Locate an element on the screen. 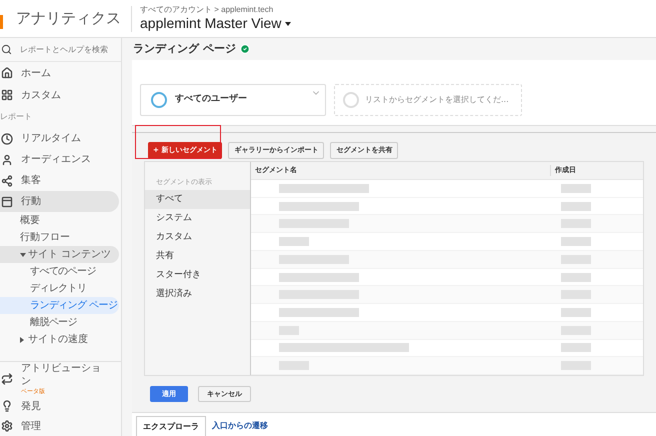 This screenshot has width=656, height=436. section-label: レポート is located at coordinates (16, 117).